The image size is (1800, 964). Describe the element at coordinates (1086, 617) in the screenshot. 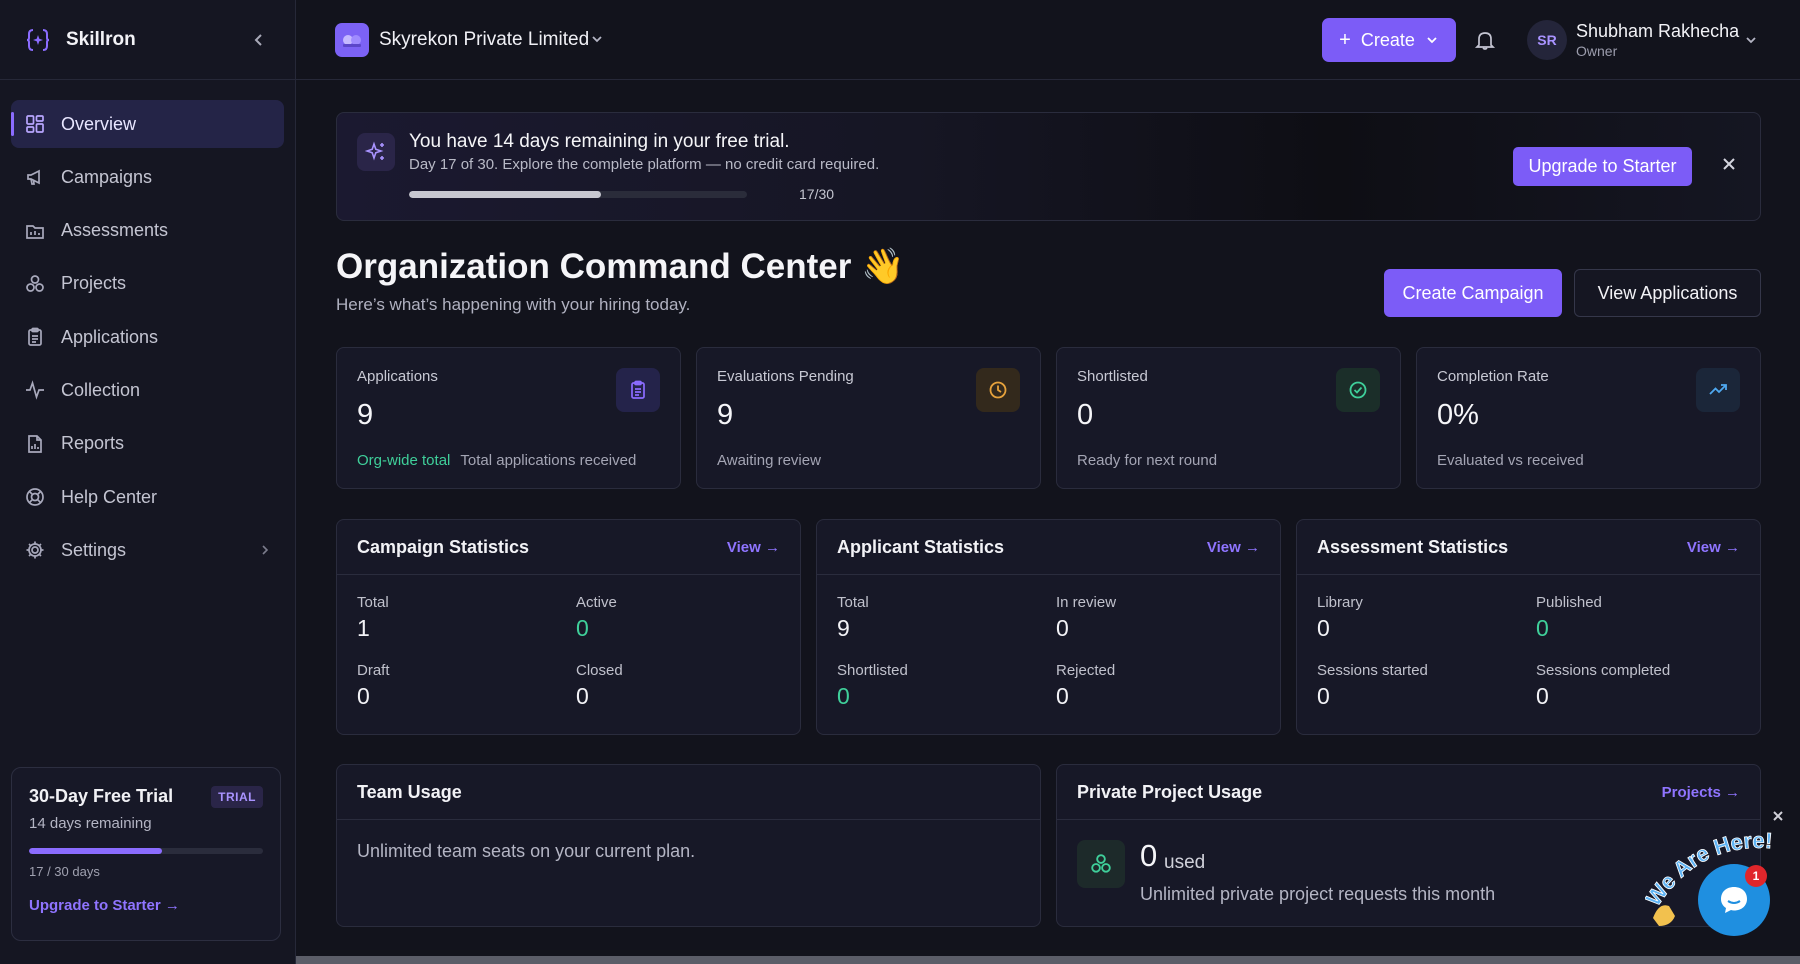

I see `metric-in-review: In review 0` at that location.